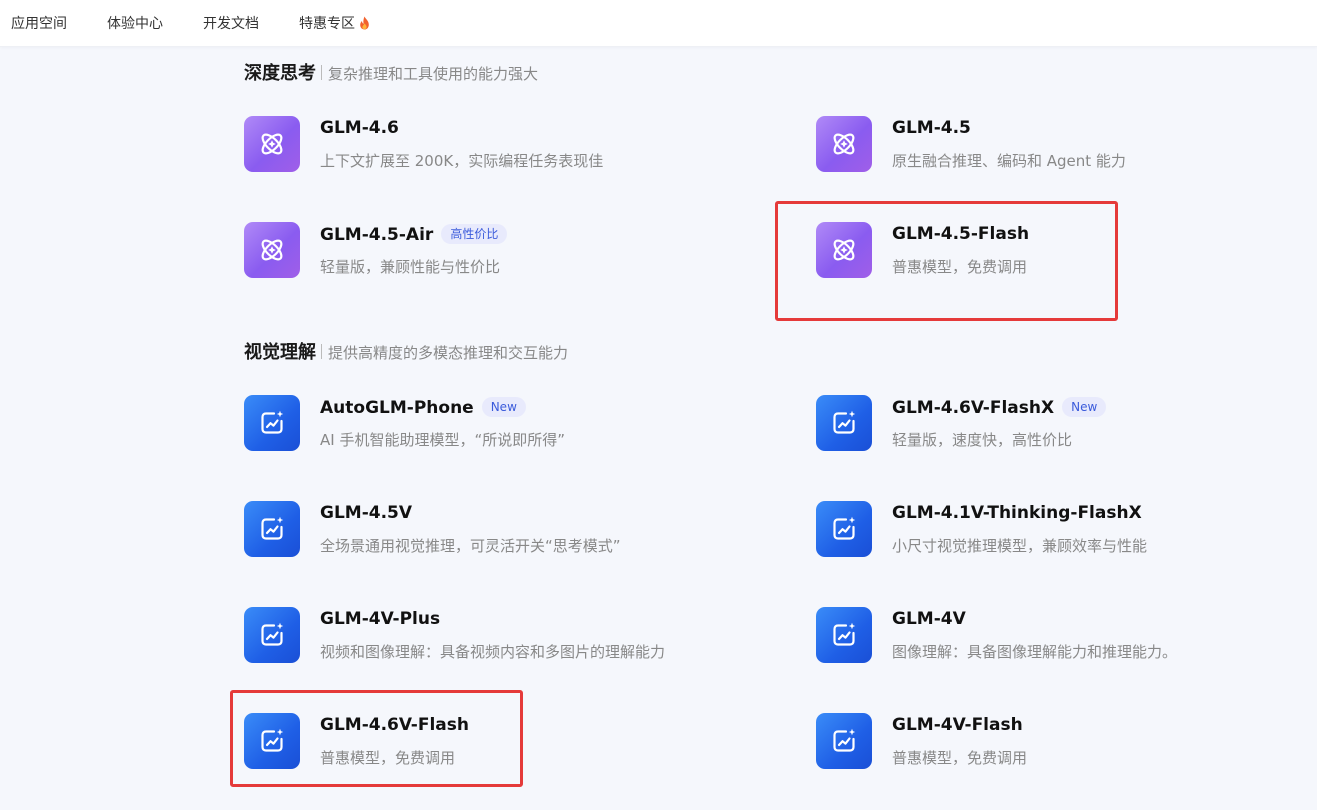 Image resolution: width=1317 pixels, height=810 pixels. I want to click on model-desc: 轻量版，速度快，高性价比, so click(982, 440).